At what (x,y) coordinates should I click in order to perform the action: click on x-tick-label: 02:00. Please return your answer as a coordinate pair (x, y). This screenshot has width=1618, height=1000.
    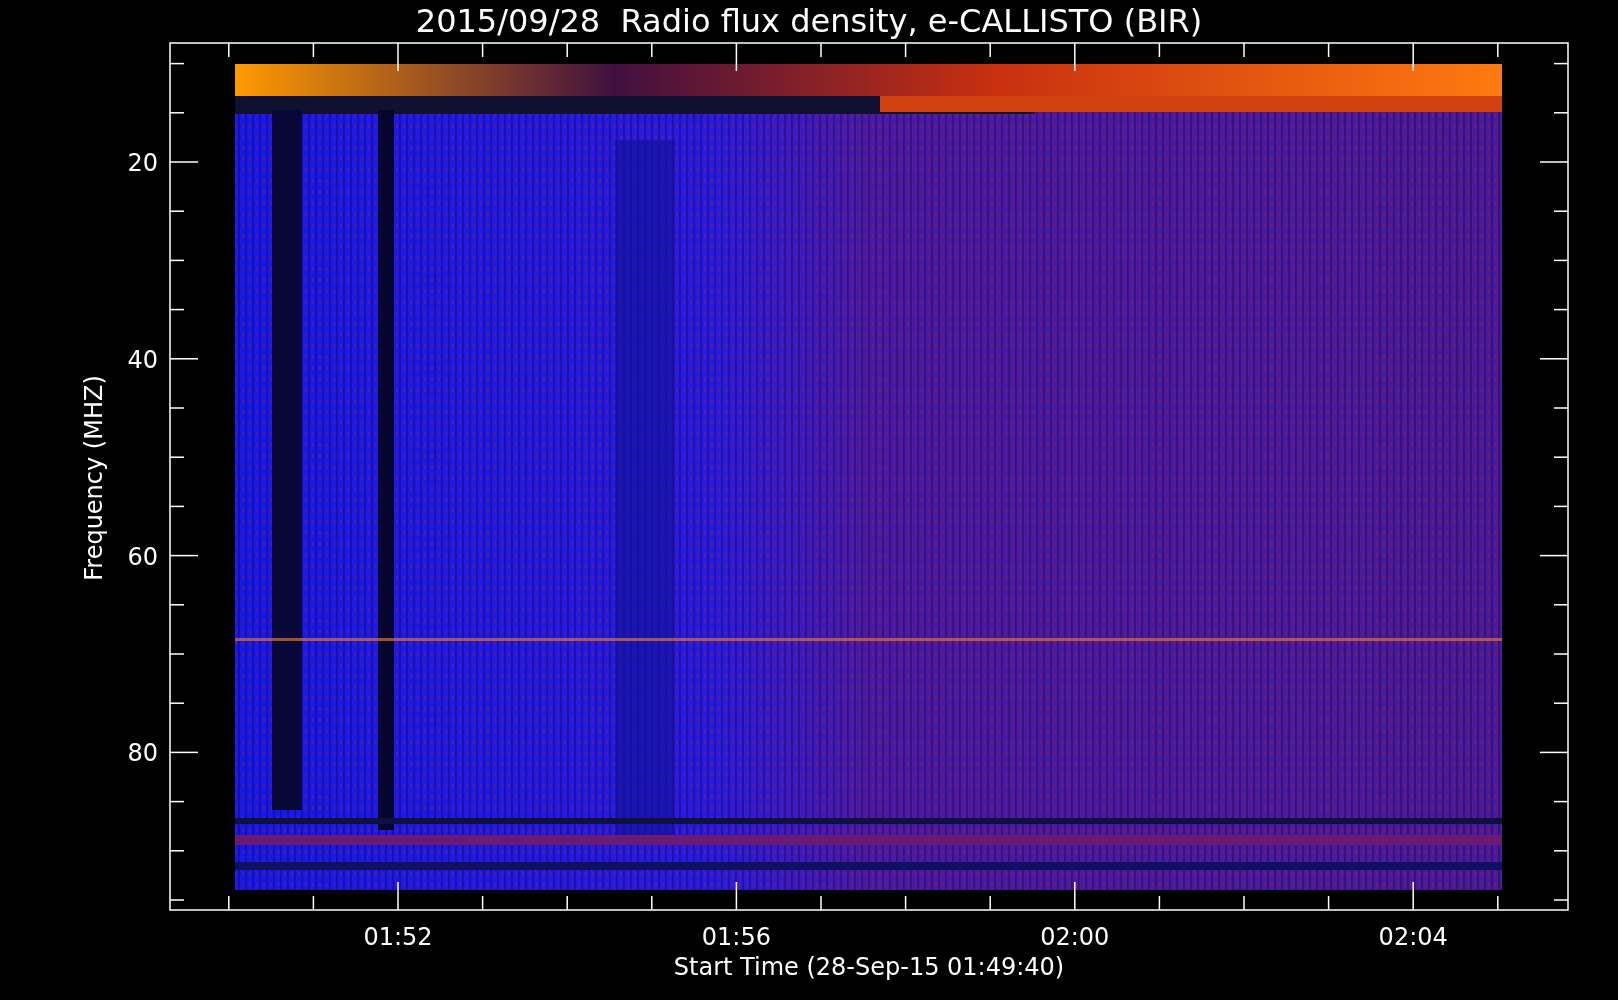
    Looking at the image, I should click on (1075, 937).